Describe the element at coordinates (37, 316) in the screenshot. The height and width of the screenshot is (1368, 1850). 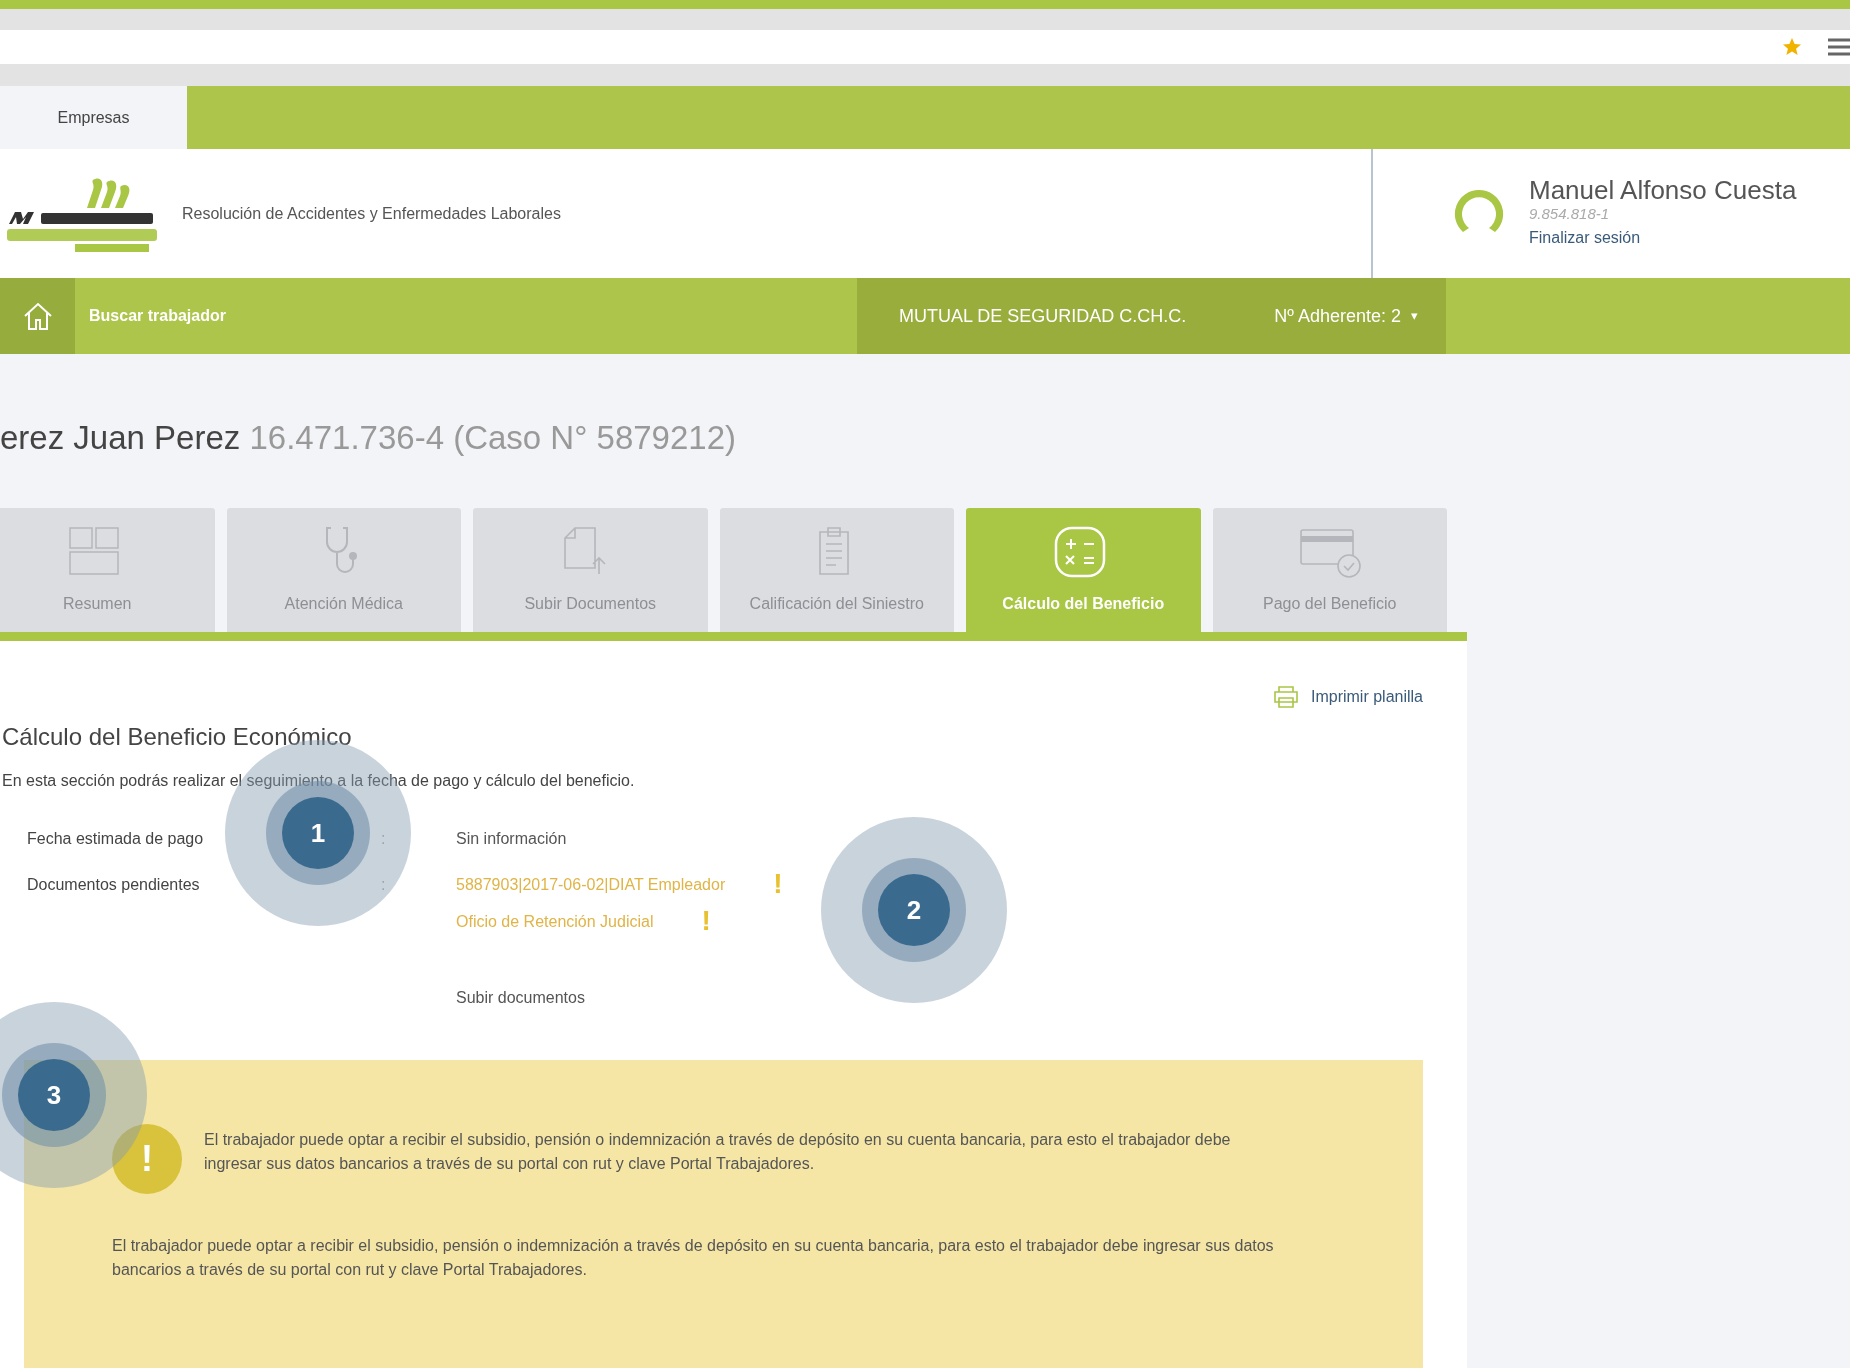
I see `home-button` at that location.